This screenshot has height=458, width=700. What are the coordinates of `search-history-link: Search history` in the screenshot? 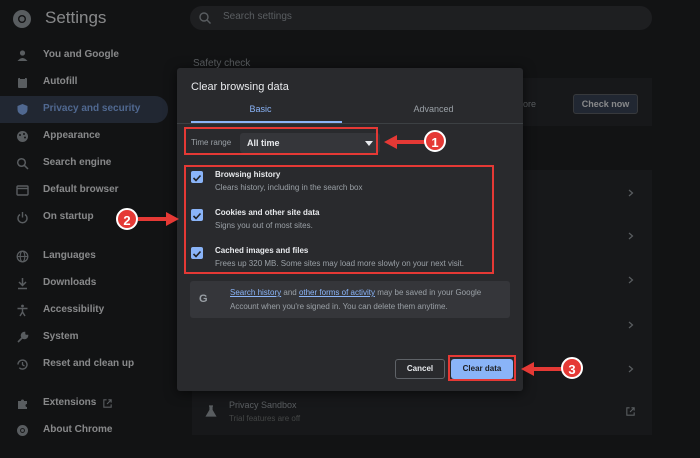 It's located at (255, 292).